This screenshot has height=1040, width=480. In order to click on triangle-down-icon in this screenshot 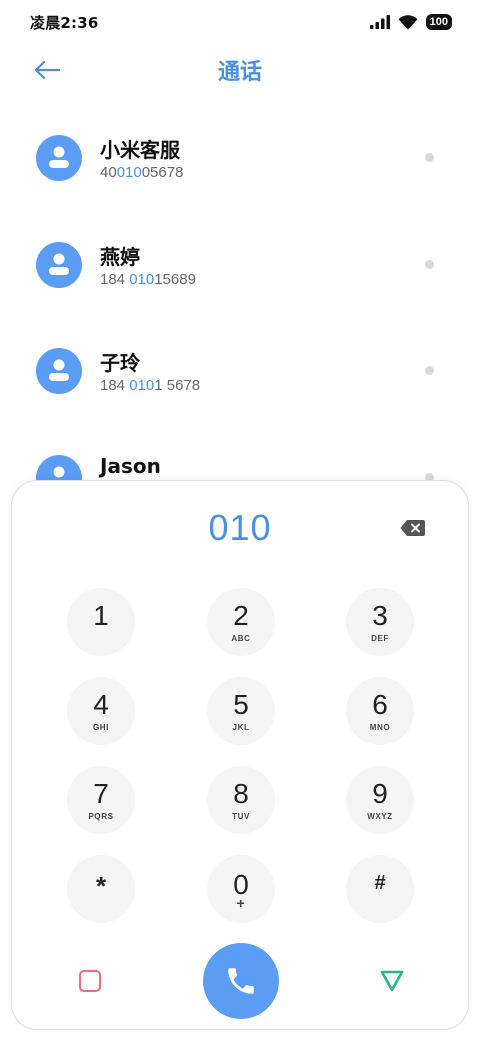, I will do `click(392, 981)`.